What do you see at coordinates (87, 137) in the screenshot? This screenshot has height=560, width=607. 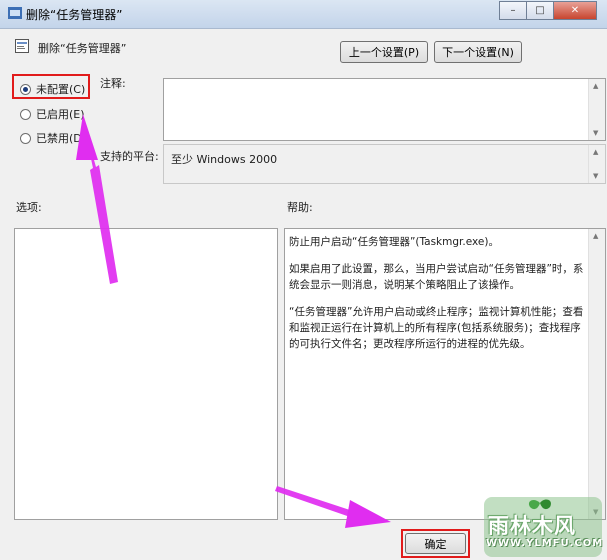 I see `arrow-up-head-icon` at bounding box center [87, 137].